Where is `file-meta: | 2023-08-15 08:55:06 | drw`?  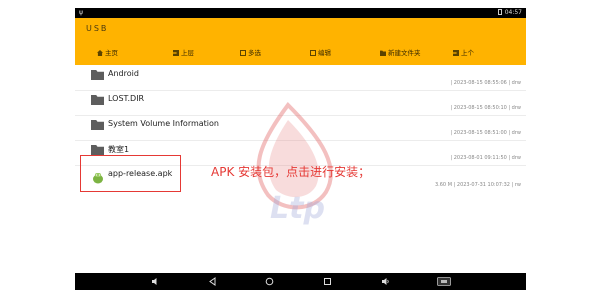 file-meta: | 2023-08-15 08:55:06 | drw is located at coordinates (485, 83).